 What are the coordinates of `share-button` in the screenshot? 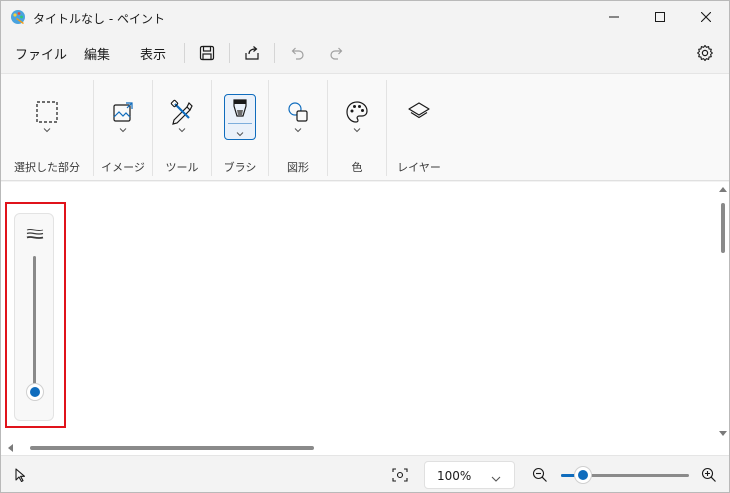 It's located at (252, 53).